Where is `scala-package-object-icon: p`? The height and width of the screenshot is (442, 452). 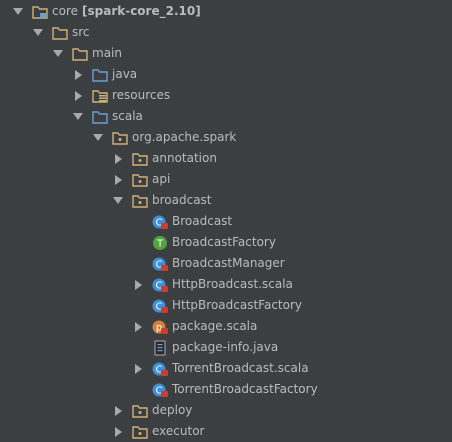 scala-package-object-icon: p is located at coordinates (160, 327).